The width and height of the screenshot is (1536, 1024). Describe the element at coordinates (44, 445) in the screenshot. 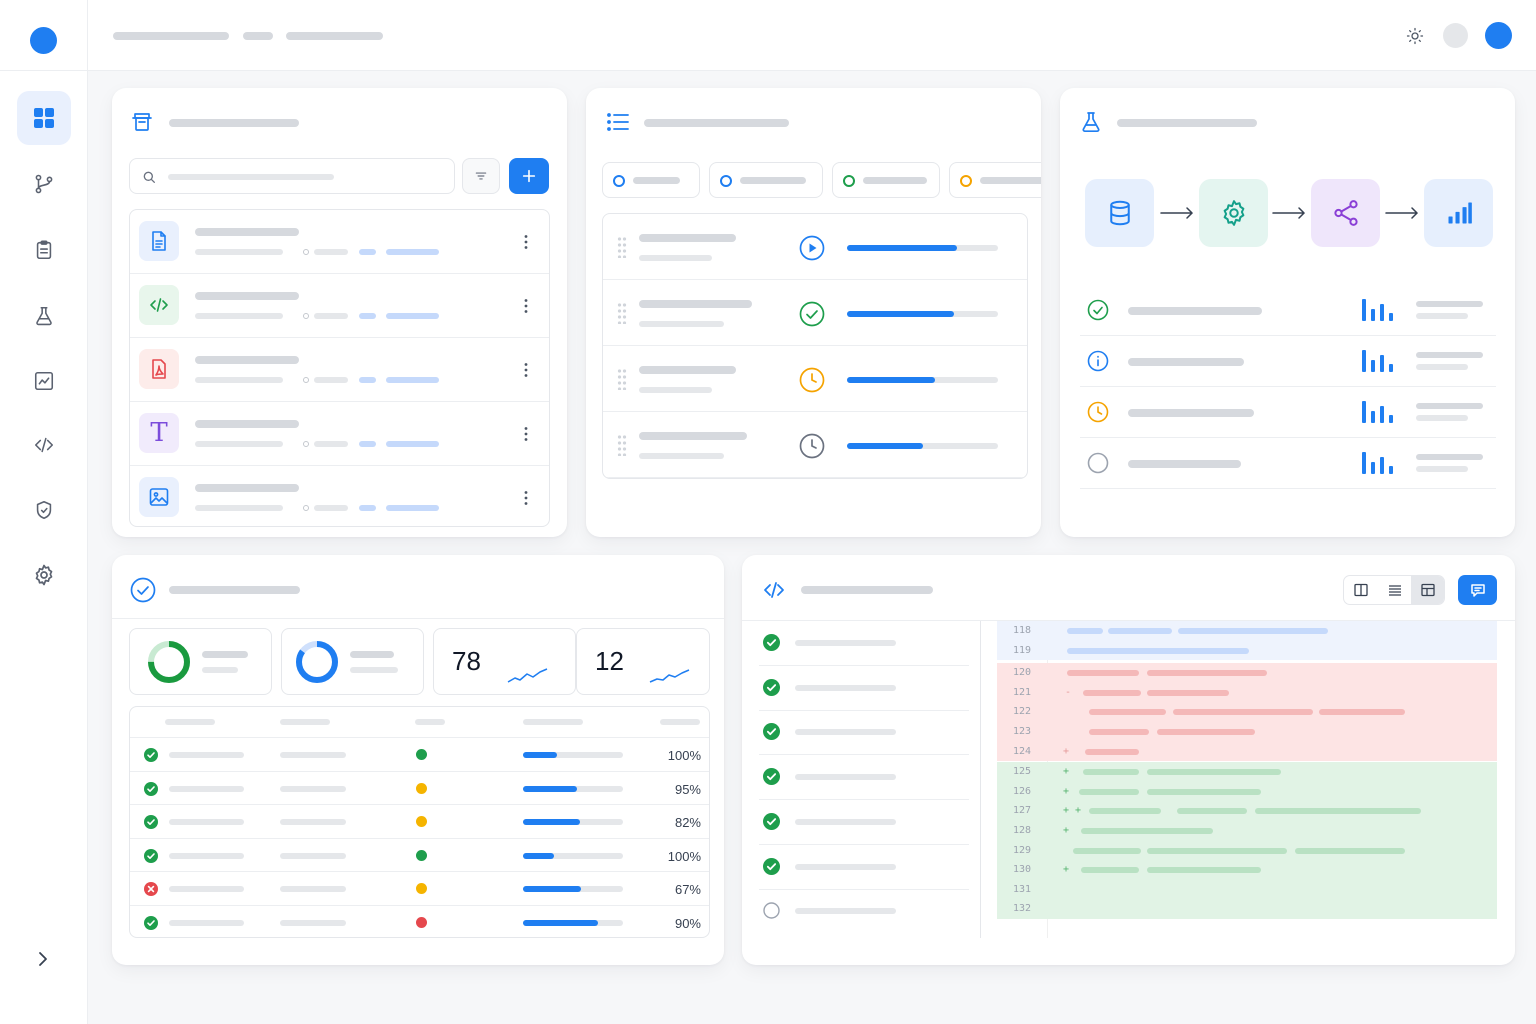

I see `sidebar-item-code` at that location.